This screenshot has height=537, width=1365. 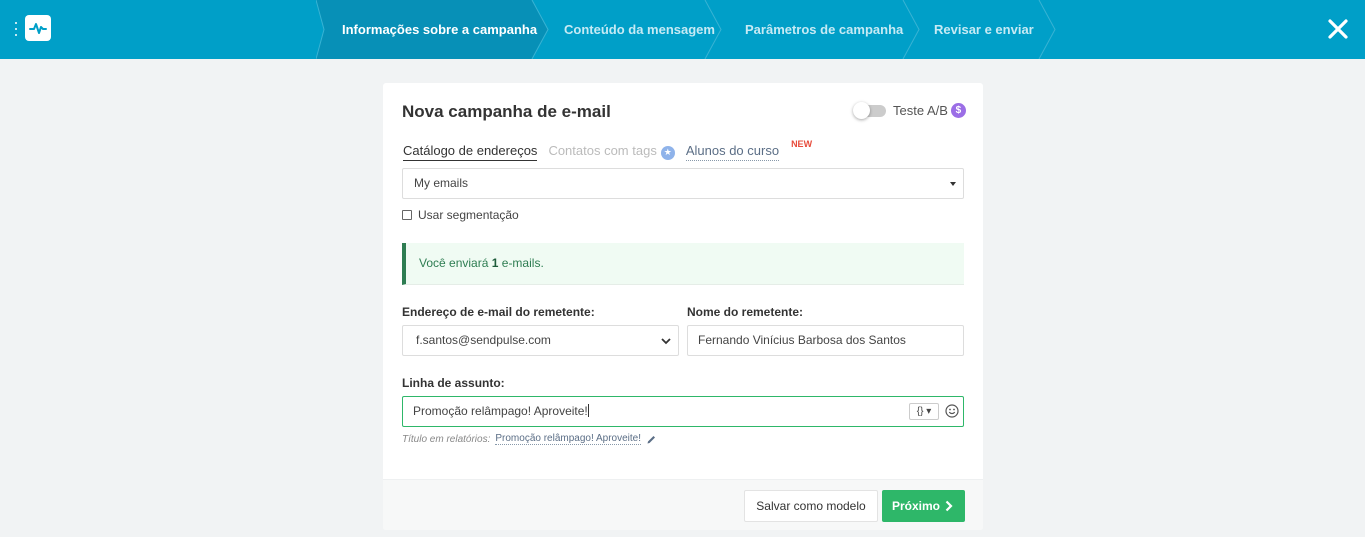 I want to click on report-title-value: Promoção relâmpago! Aproveite!, so click(x=568, y=439).